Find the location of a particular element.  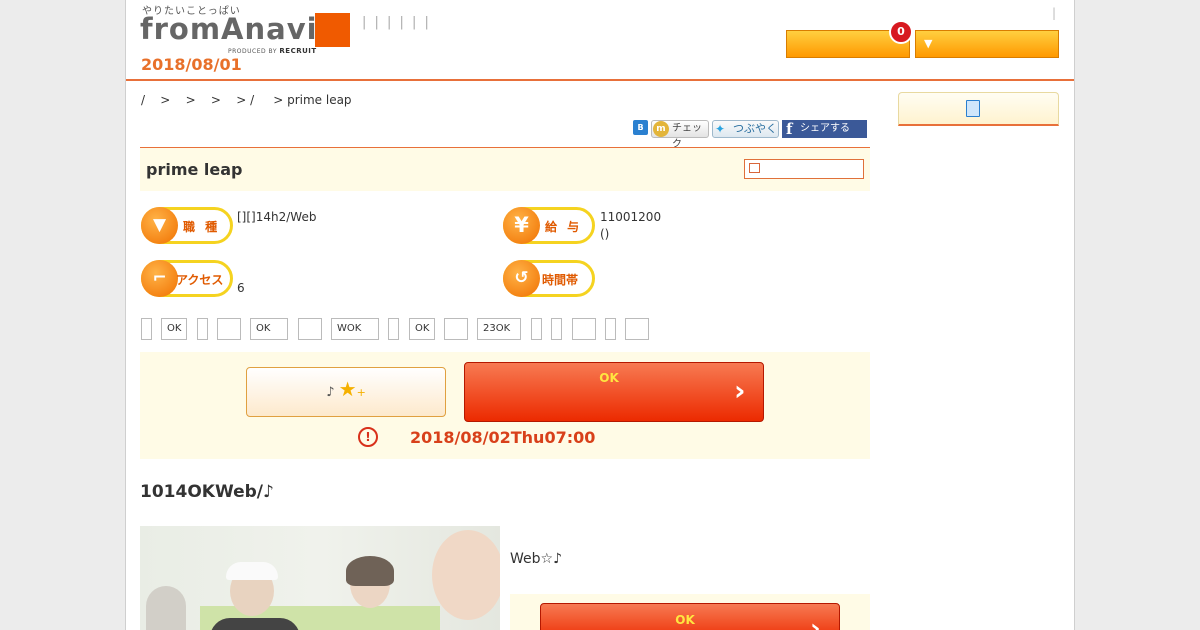

photo-cap is located at coordinates (252, 571).